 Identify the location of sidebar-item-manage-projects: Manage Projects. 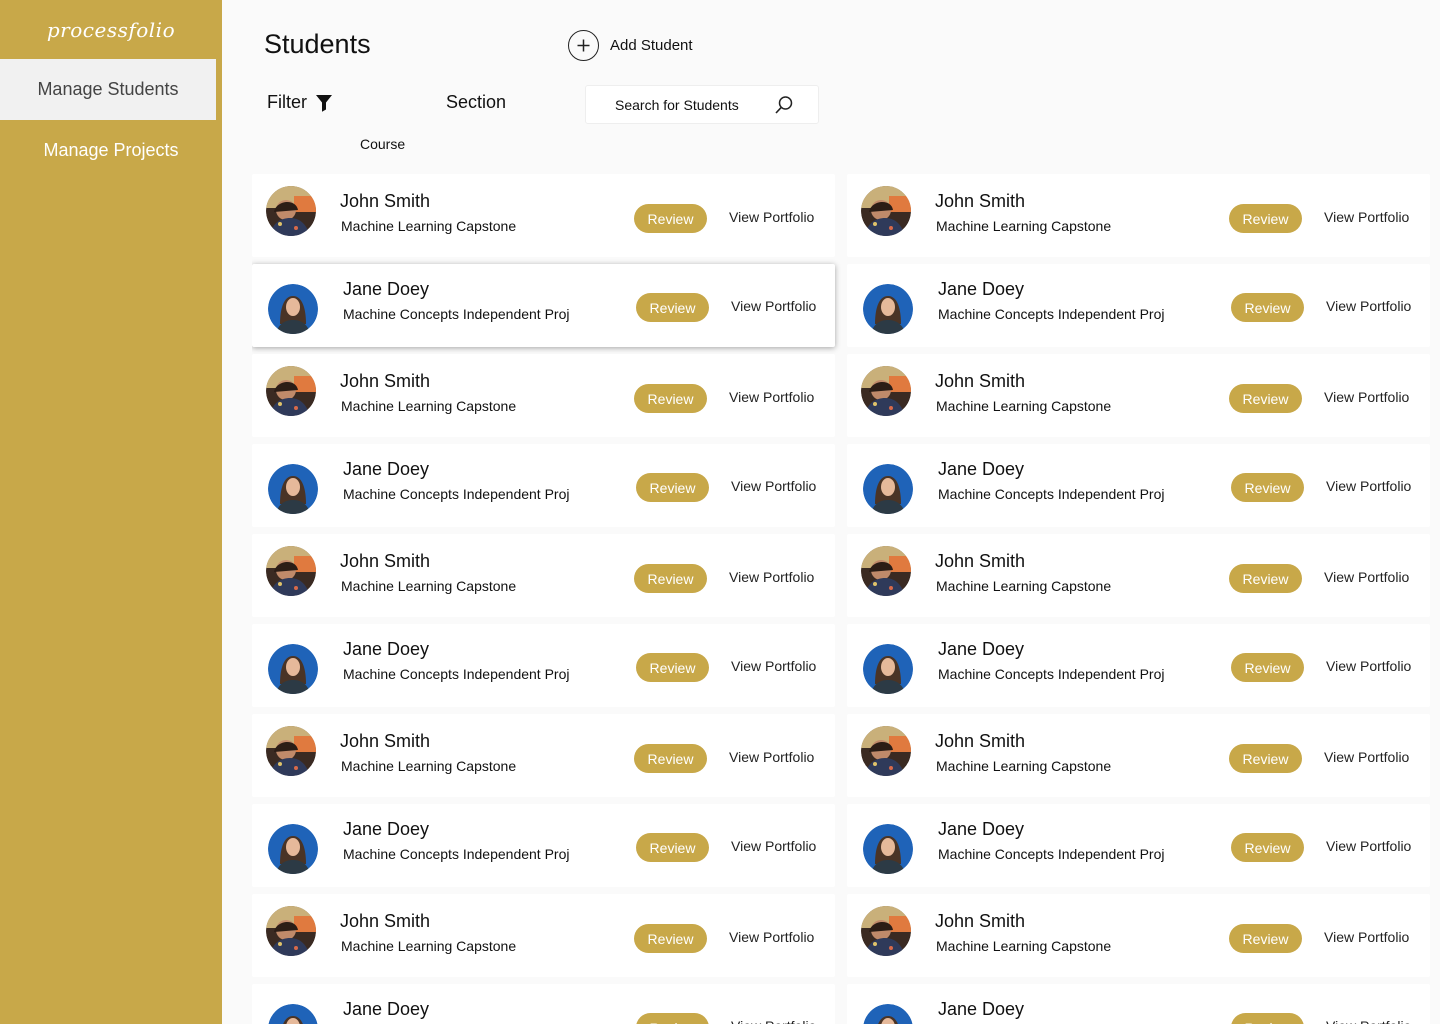
(111, 150).